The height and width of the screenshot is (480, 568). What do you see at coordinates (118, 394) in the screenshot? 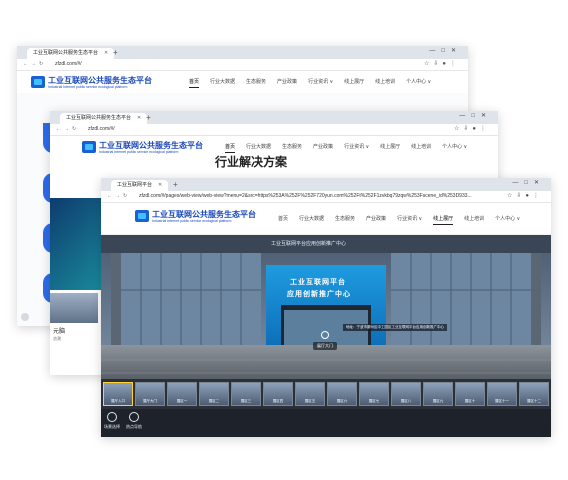
I see `scene-thumbnail: 展厅入口` at bounding box center [118, 394].